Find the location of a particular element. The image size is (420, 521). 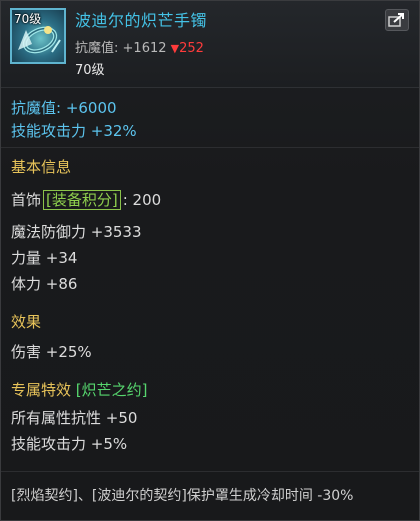

decrease-triangle-icon: ▼ is located at coordinates (175, 48).